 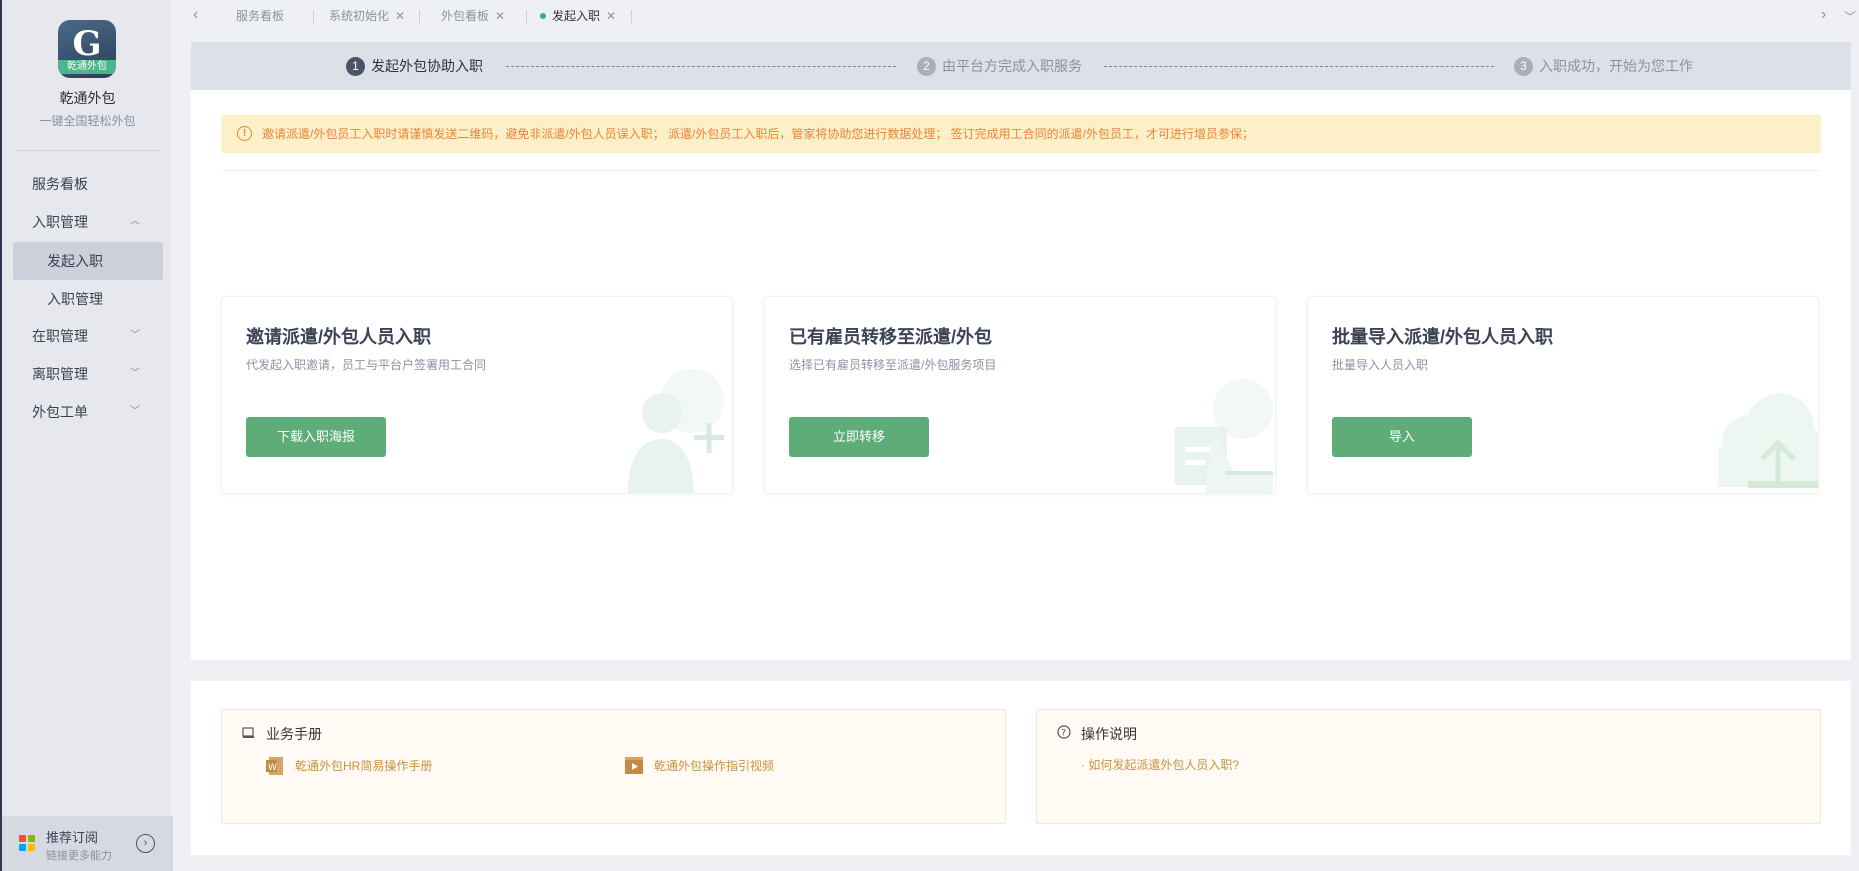 I want to click on sidebar-item-onboarding-list: 入职管理, so click(x=87, y=299).